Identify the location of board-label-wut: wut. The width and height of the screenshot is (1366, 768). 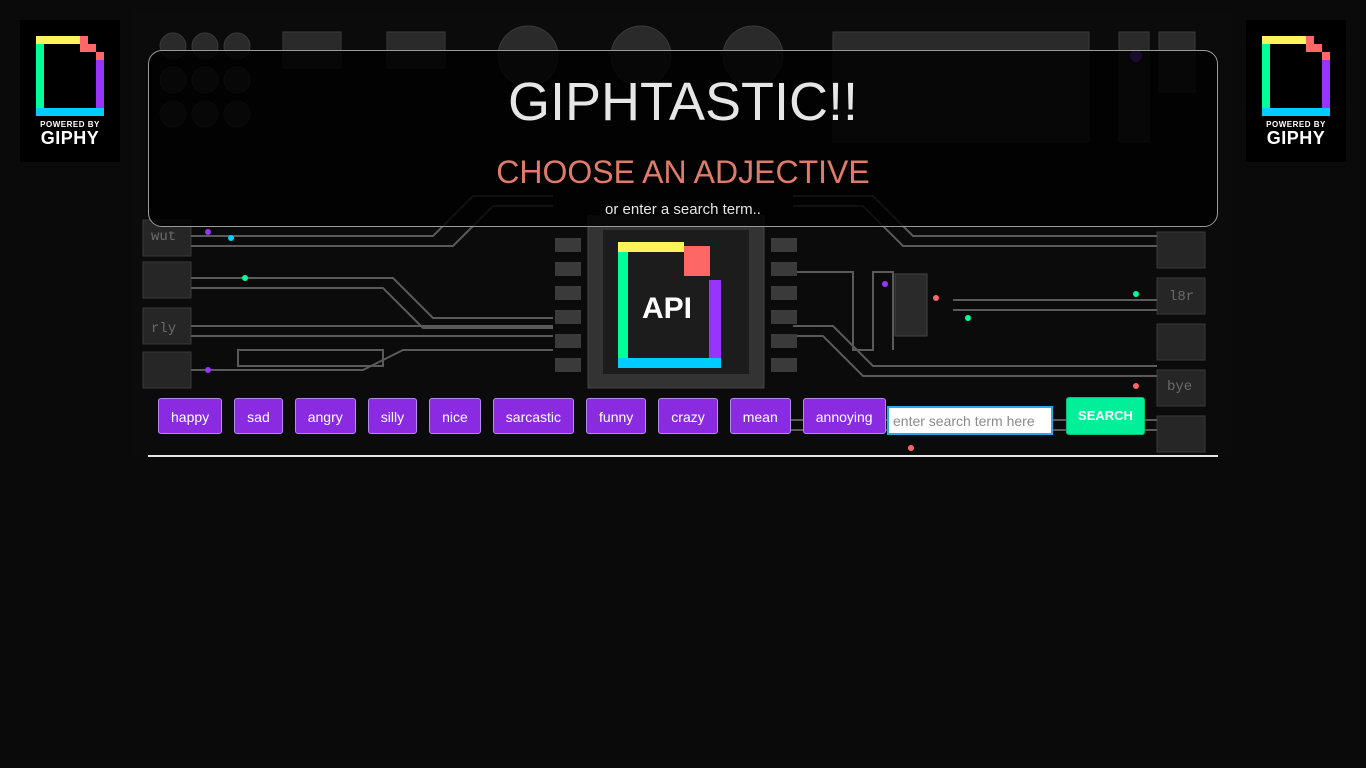
(163, 237).